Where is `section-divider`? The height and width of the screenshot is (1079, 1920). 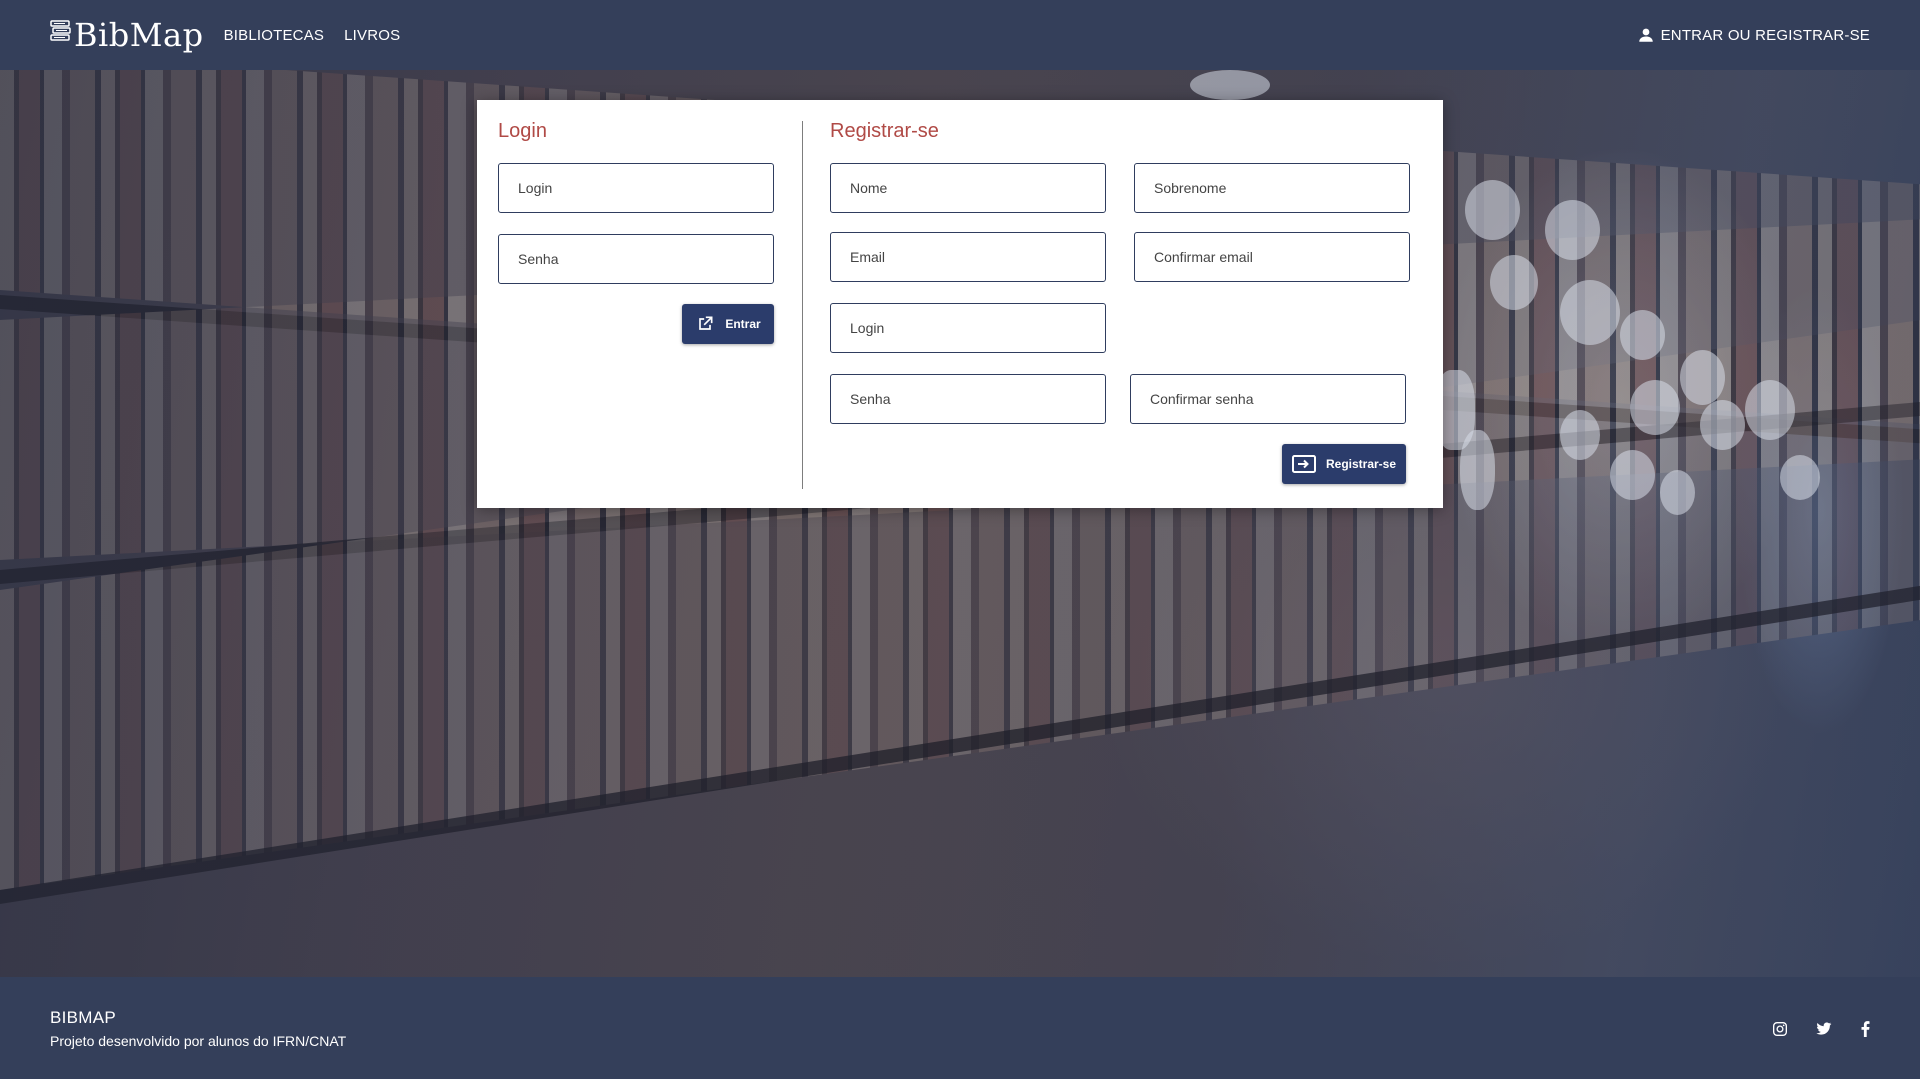
section-divider is located at coordinates (802, 305).